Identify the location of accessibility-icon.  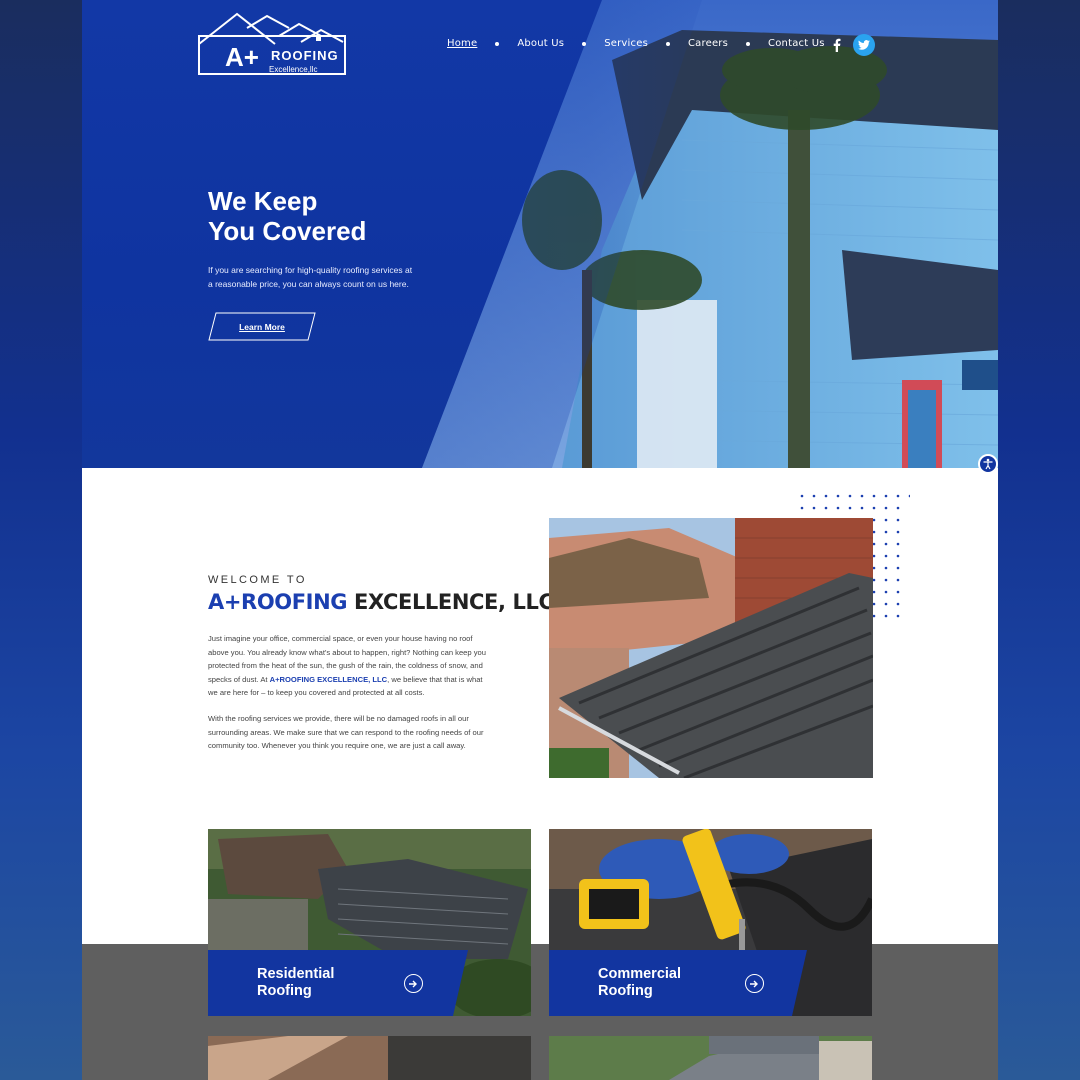
(988, 464).